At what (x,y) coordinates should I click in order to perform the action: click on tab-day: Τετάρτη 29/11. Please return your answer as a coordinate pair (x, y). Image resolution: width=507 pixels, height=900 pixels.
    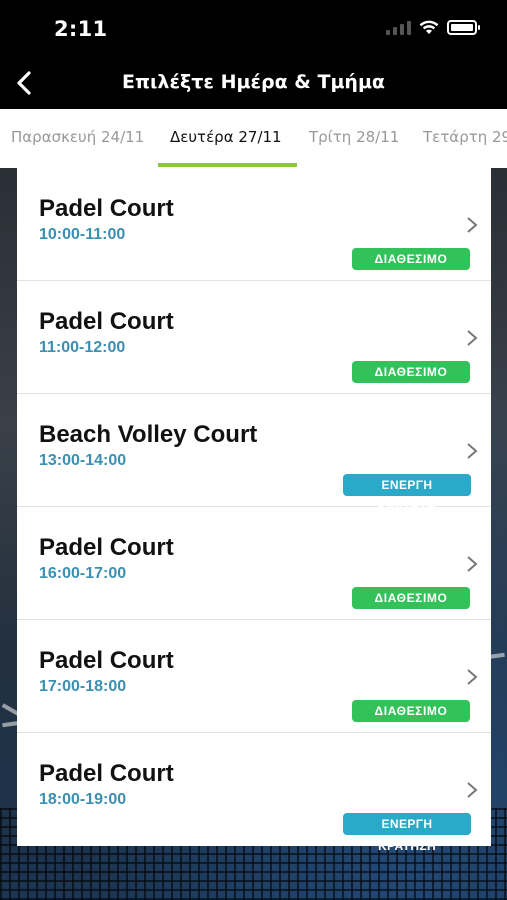
    Looking at the image, I should click on (465, 138).